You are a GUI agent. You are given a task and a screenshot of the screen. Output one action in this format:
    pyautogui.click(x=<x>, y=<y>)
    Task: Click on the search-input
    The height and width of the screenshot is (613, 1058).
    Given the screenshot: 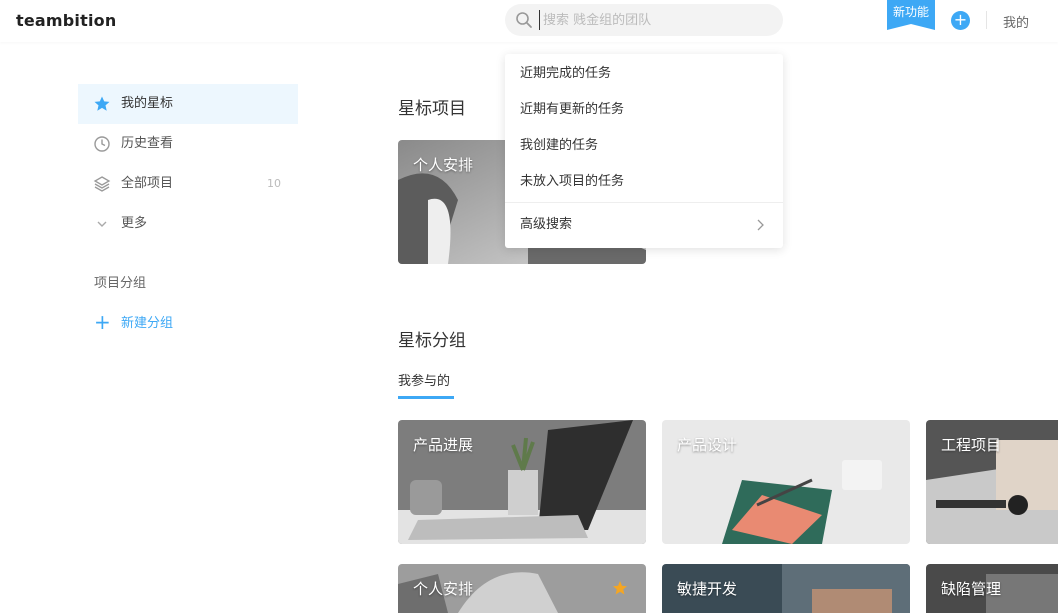 What is the action you would take?
    pyautogui.click(x=656, y=20)
    